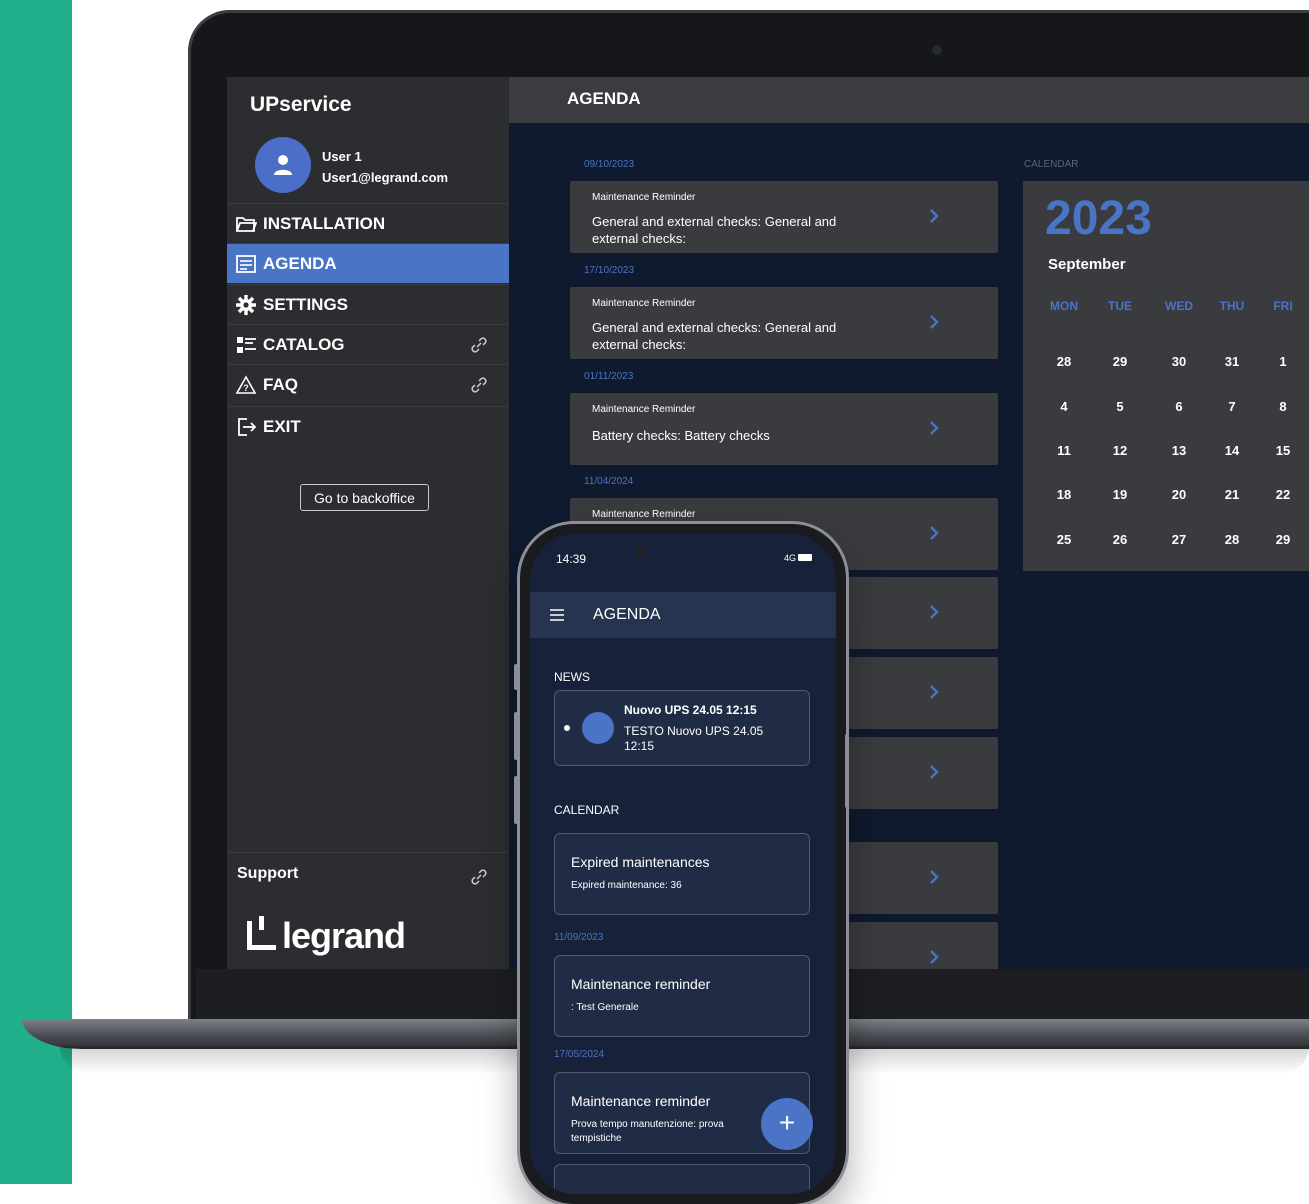  I want to click on exit-icon, so click(247, 426).